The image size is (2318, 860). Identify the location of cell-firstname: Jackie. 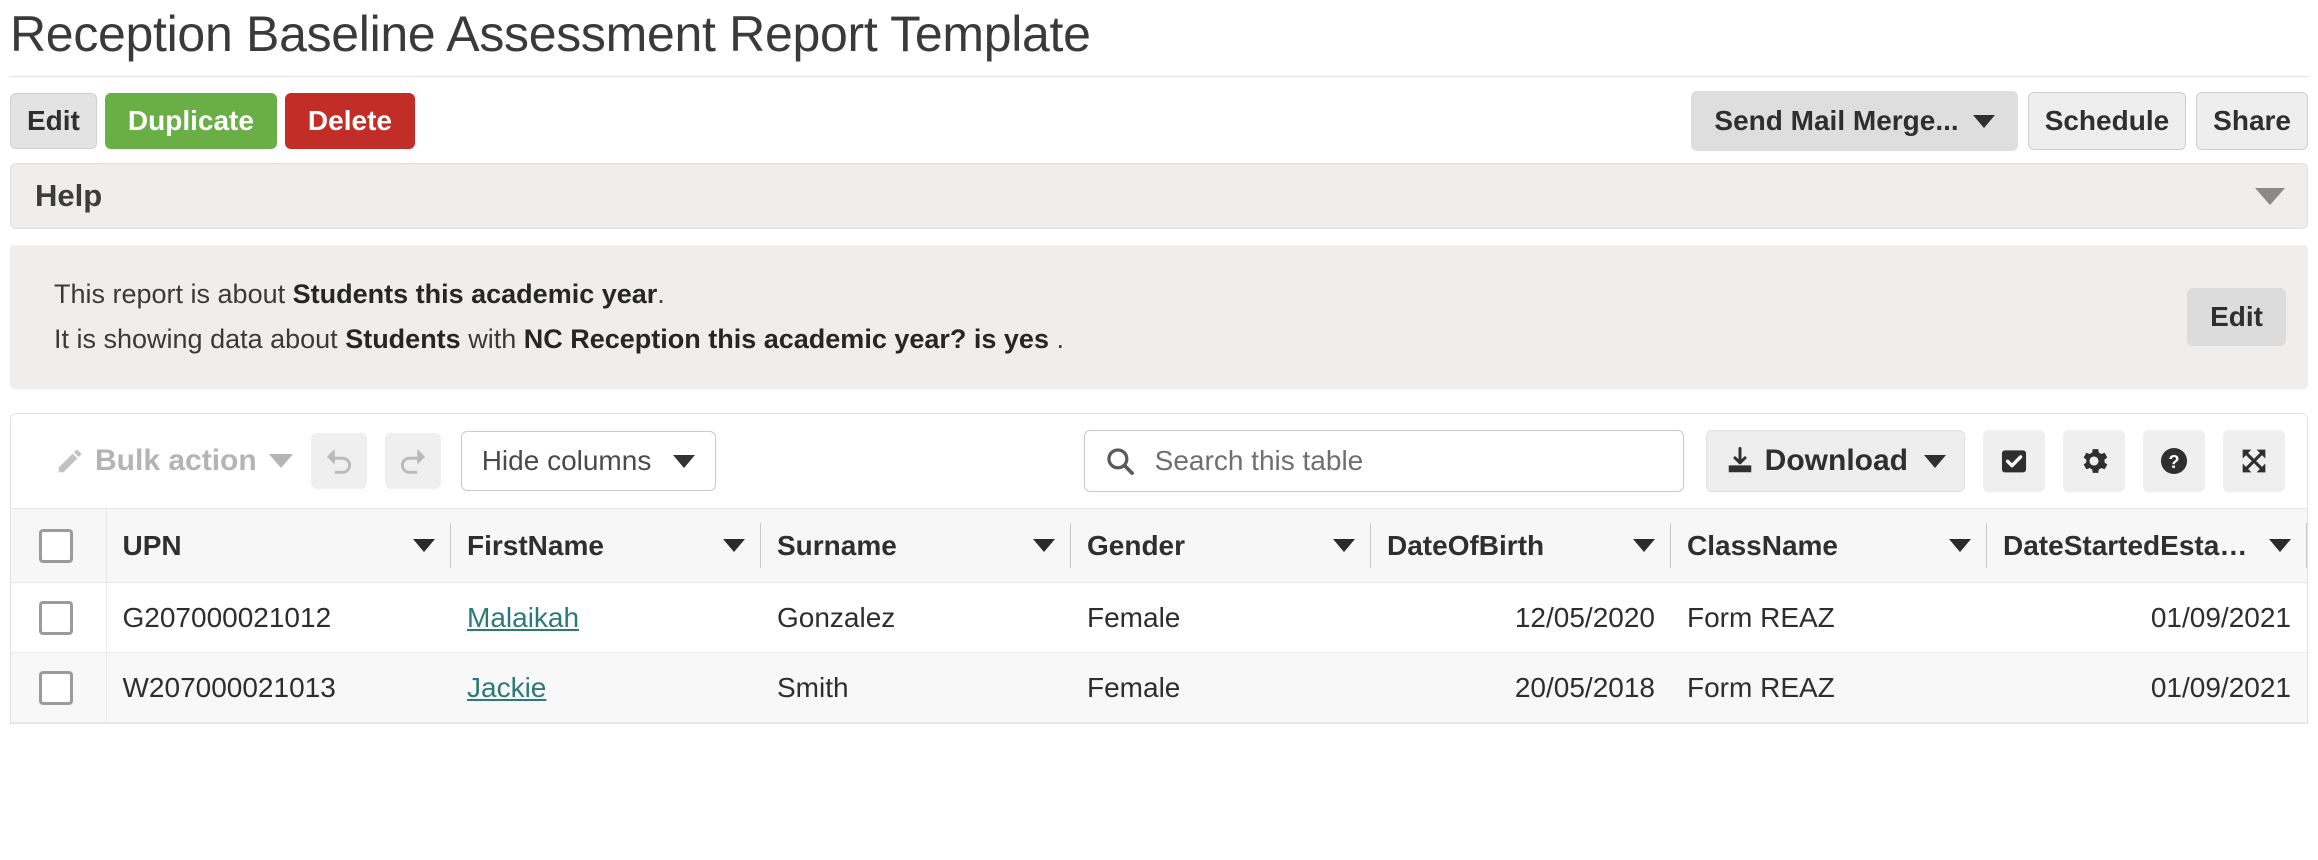
(606, 687).